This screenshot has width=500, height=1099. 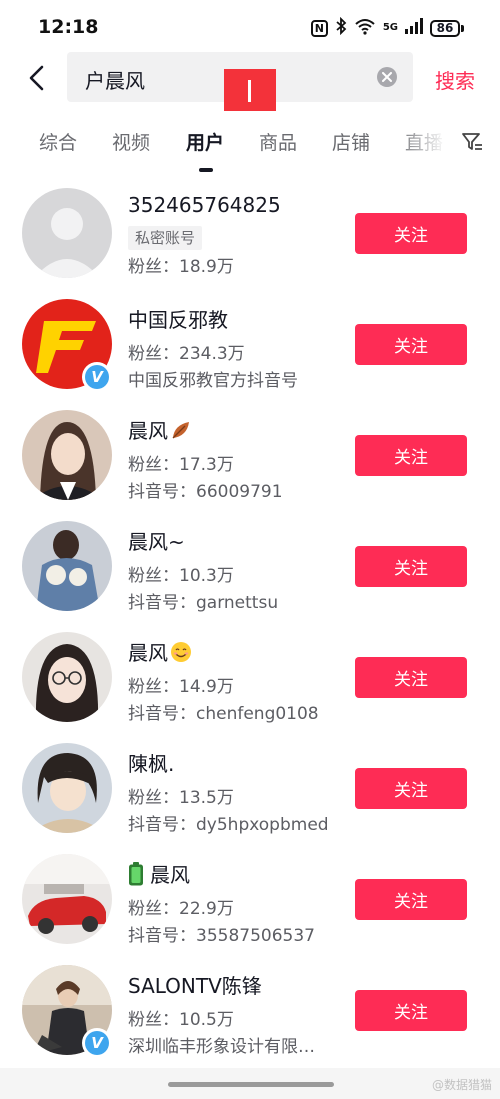 What do you see at coordinates (250, 568) in the screenshot?
I see `user-result-row: 晨风~ 粉丝：10.3万 抖音号：garnettsu 关注` at bounding box center [250, 568].